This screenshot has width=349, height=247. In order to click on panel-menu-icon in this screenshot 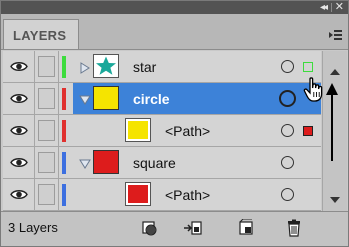, I will do `click(335, 35)`.